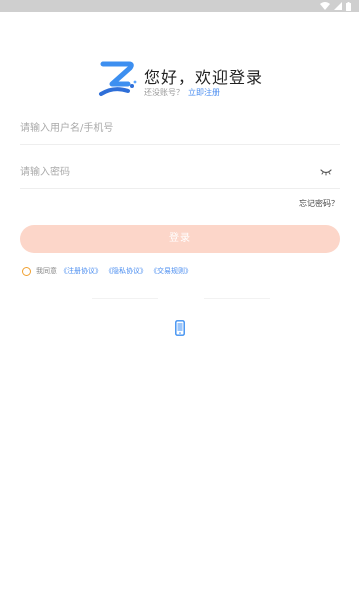 The width and height of the screenshot is (359, 599). I want to click on login-button: 登录, so click(180, 239).